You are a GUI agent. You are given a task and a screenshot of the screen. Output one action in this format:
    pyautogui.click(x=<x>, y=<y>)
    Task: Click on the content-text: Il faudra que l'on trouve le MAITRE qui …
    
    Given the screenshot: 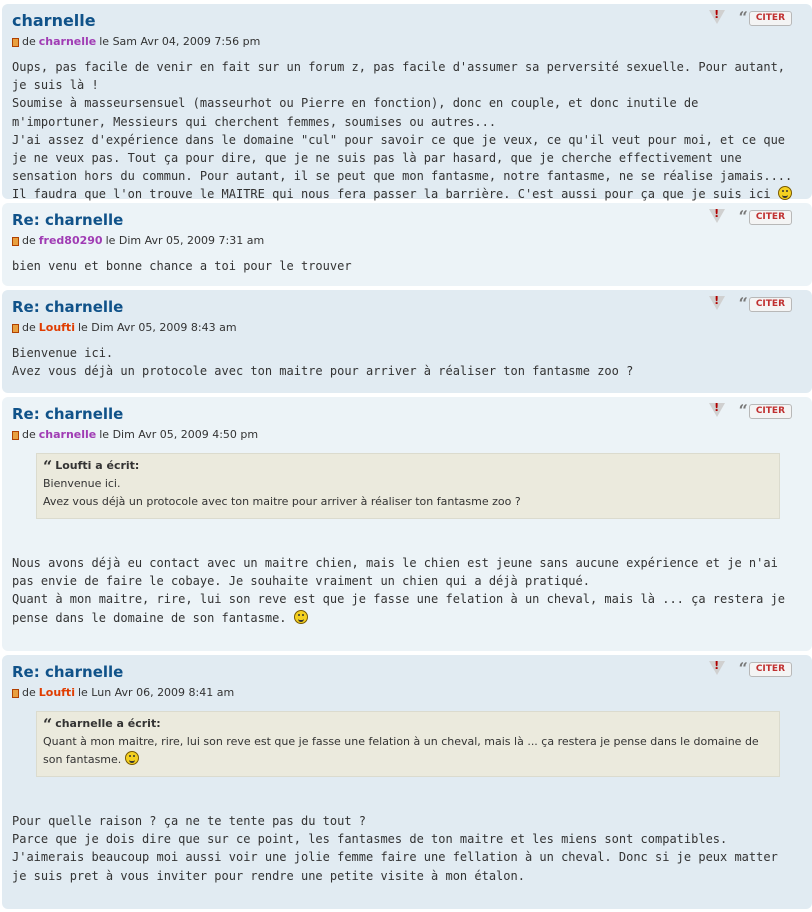 What is the action you would take?
    pyautogui.click(x=391, y=194)
    